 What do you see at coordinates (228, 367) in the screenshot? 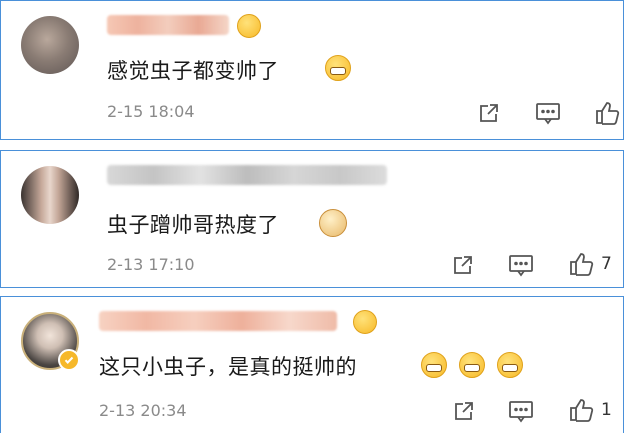
I see `comment-text: 这只小虫子，是真的挺帅的` at bounding box center [228, 367].